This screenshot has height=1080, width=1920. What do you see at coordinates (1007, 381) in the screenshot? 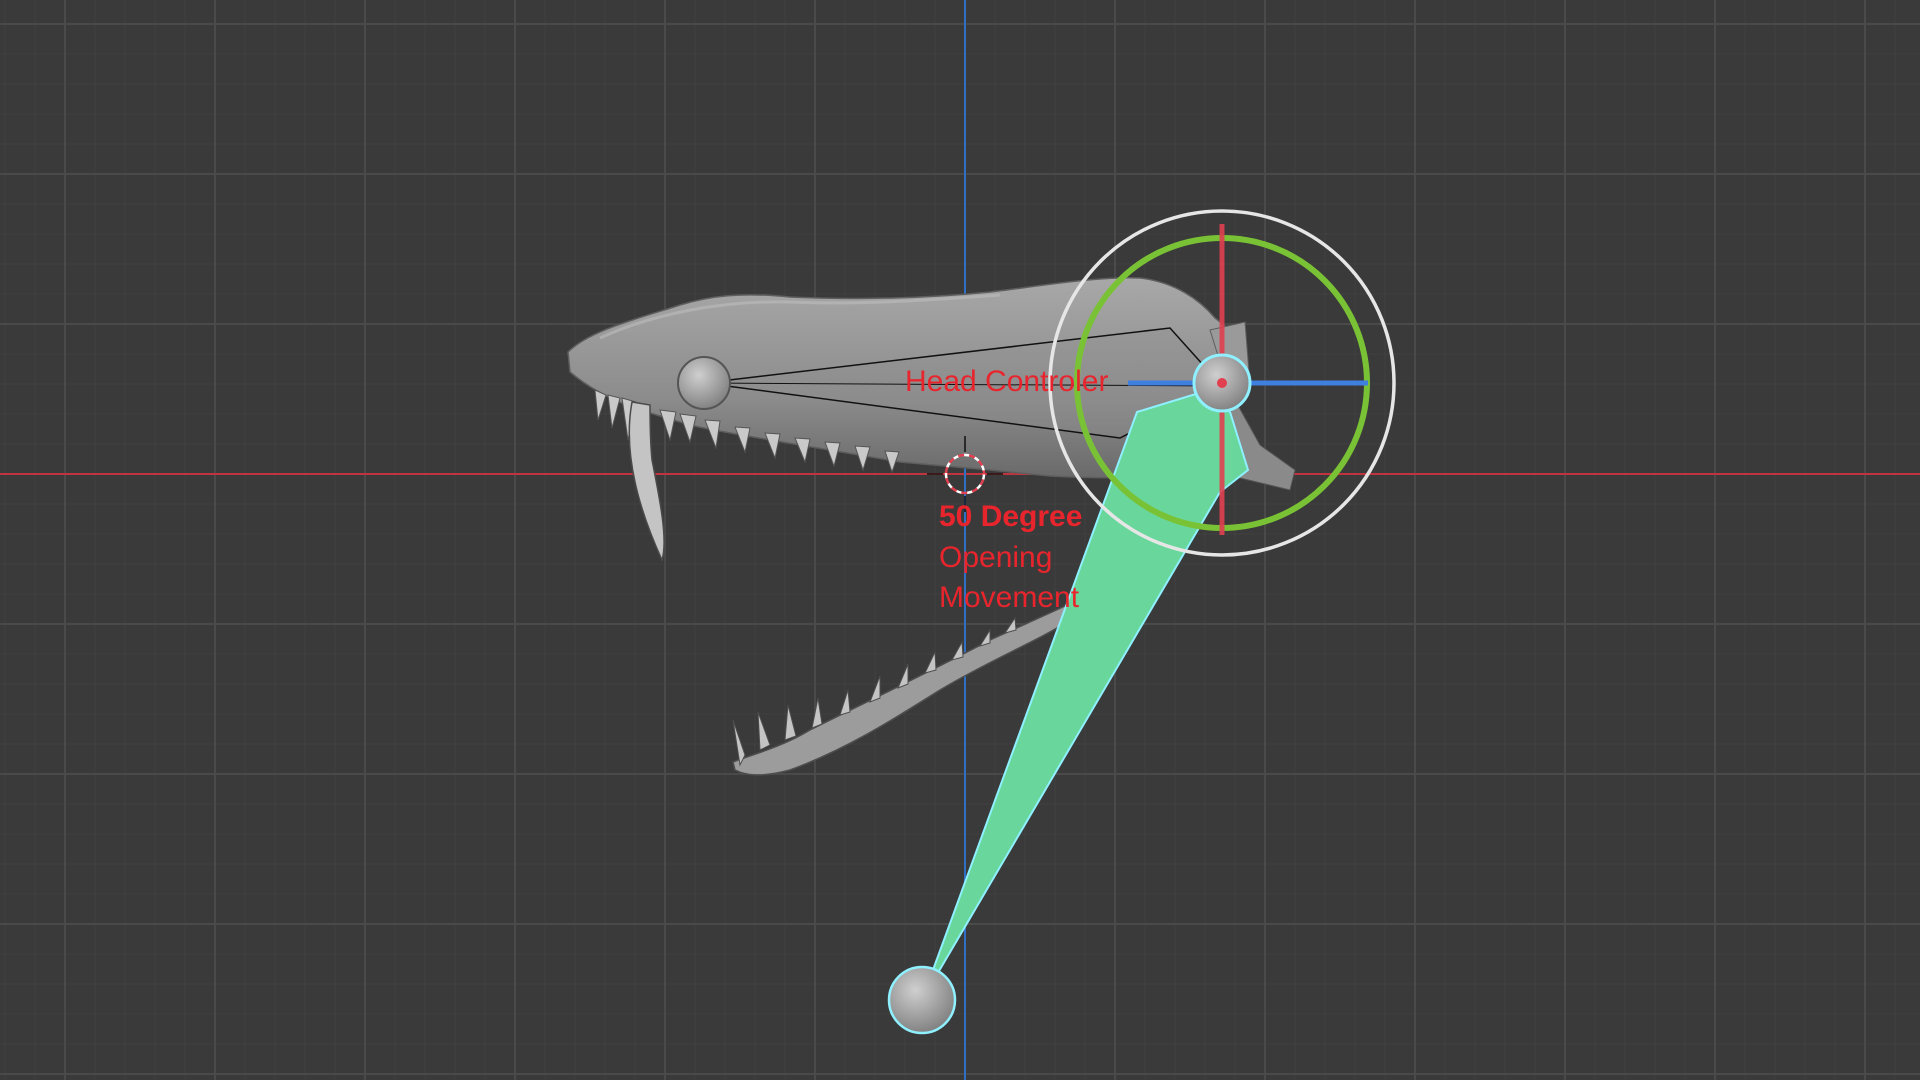
I see `head-controller-label: Head Controler` at bounding box center [1007, 381].